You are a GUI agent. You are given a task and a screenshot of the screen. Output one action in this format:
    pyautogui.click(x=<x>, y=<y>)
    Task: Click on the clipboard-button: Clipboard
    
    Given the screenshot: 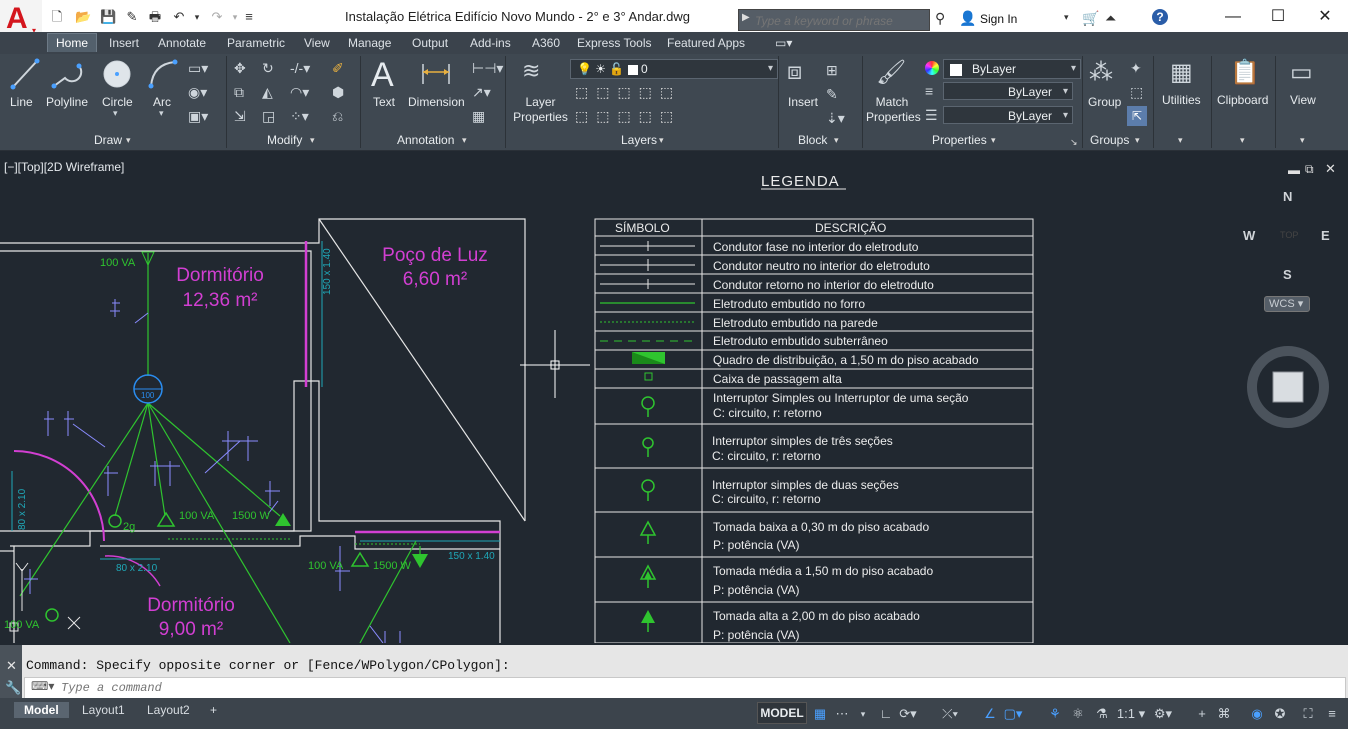 What is the action you would take?
    pyautogui.click(x=1242, y=100)
    